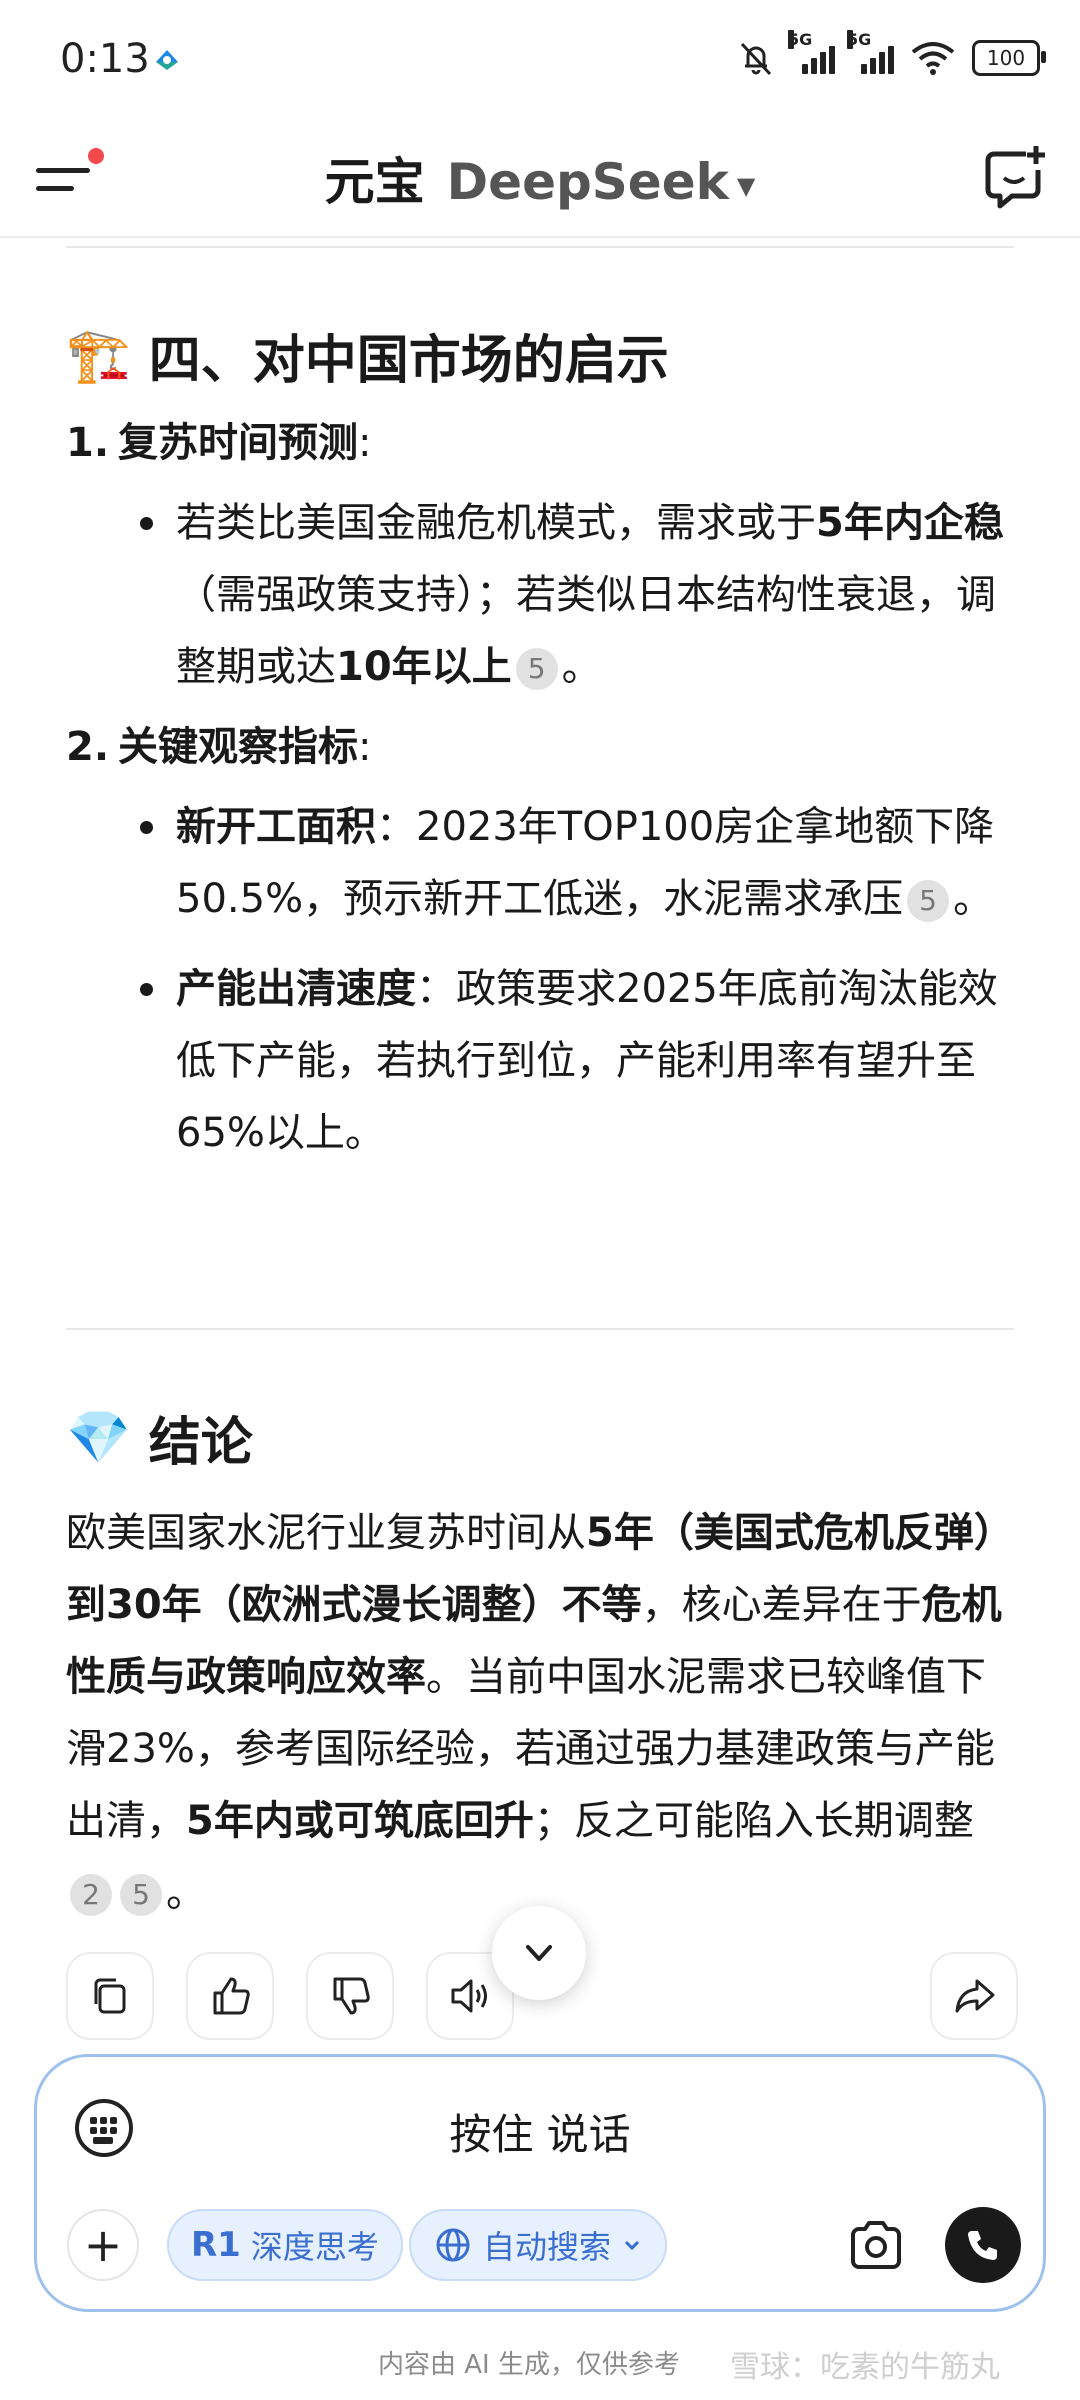 The image size is (1080, 2400). What do you see at coordinates (870, 52) in the screenshot?
I see `signal-2-icon: 5G` at bounding box center [870, 52].